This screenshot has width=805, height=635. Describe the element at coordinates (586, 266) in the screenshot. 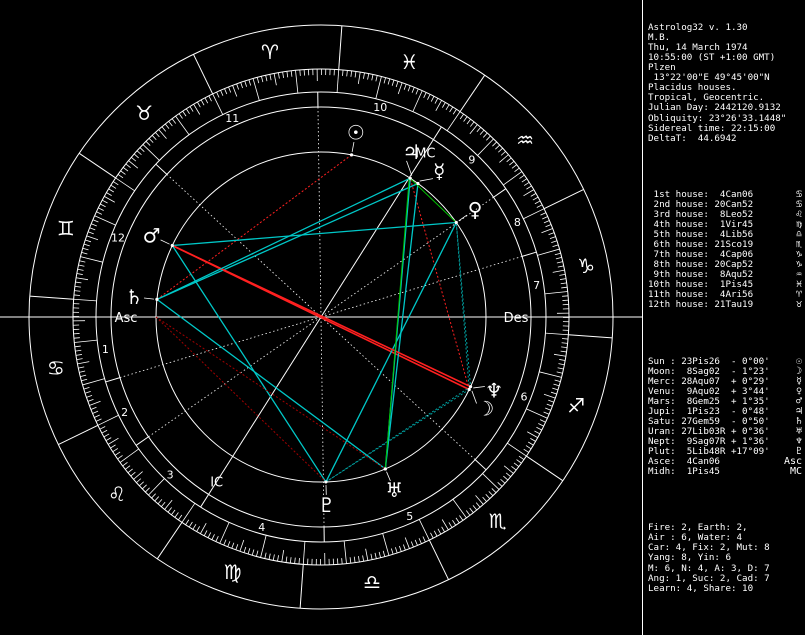

I see `capricorn-icon: ♑` at that location.